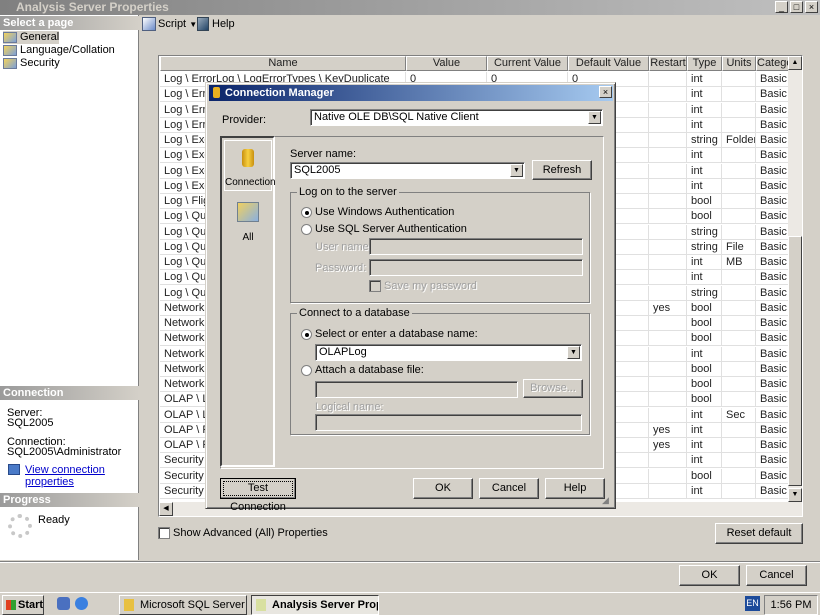 This screenshot has width=820, height=615. What do you see at coordinates (796, 7) in the screenshot?
I see `maximize-button: □` at bounding box center [796, 7].